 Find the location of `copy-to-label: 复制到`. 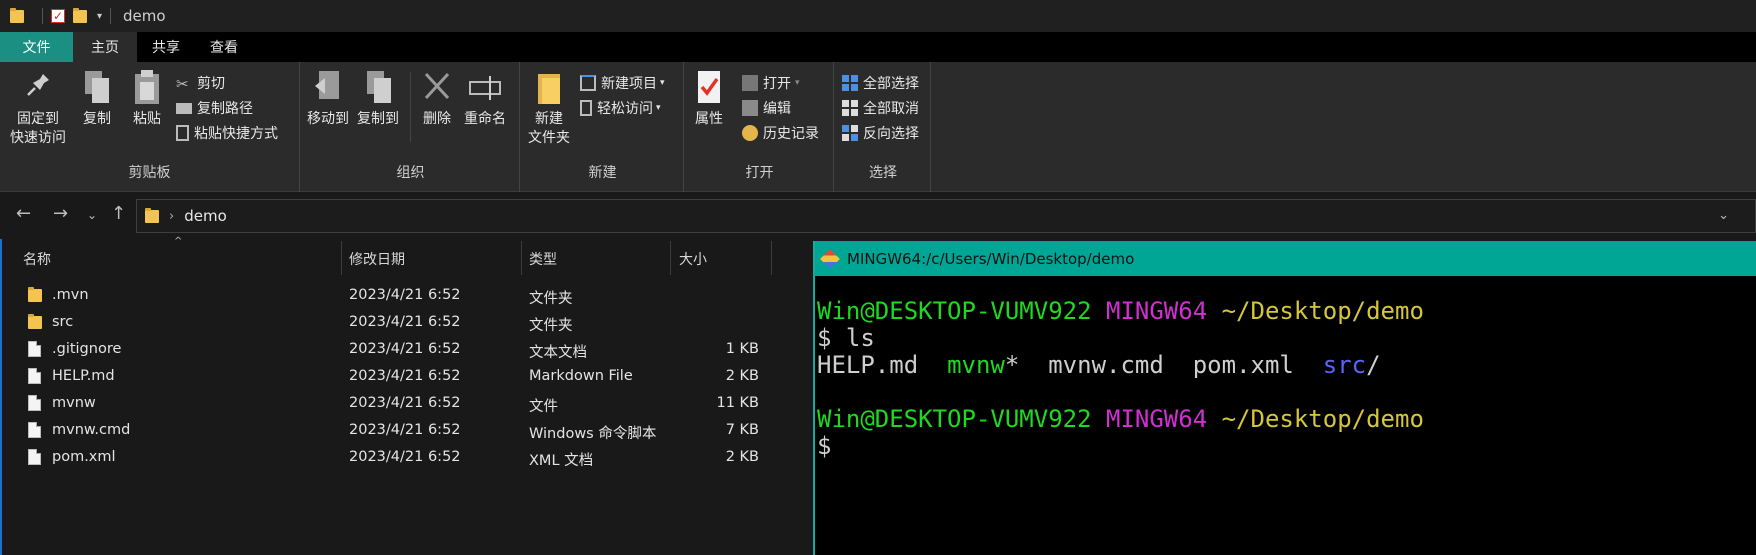

copy-to-label: 复制到 is located at coordinates (378, 119).